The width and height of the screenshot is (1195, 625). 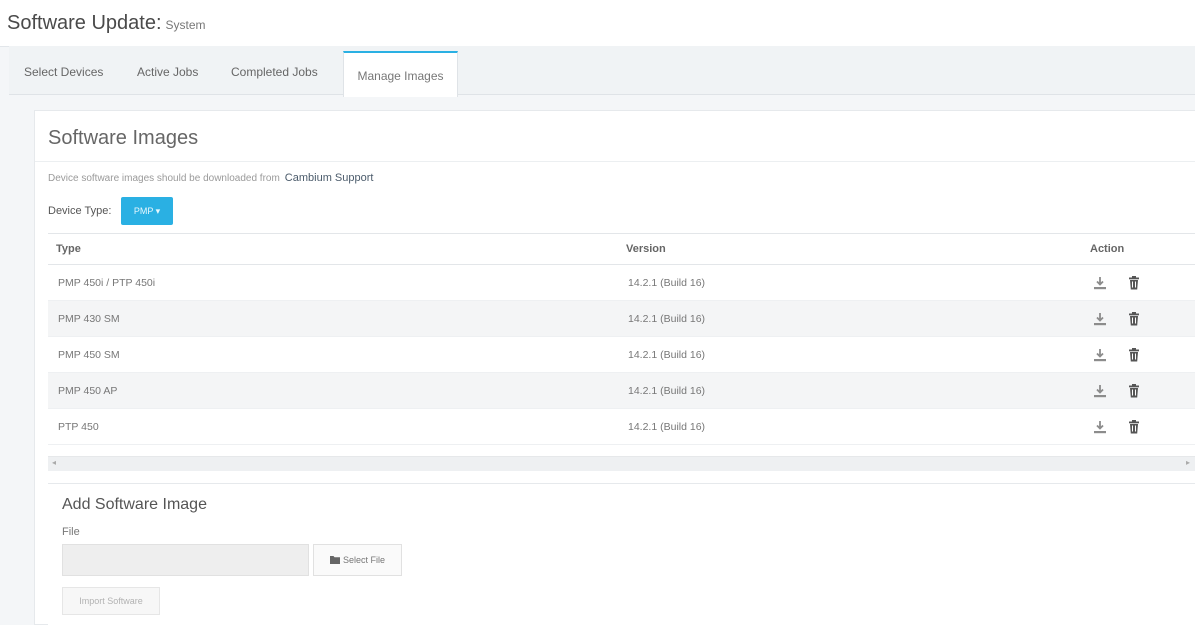 I want to click on divider, so click(x=615, y=161).